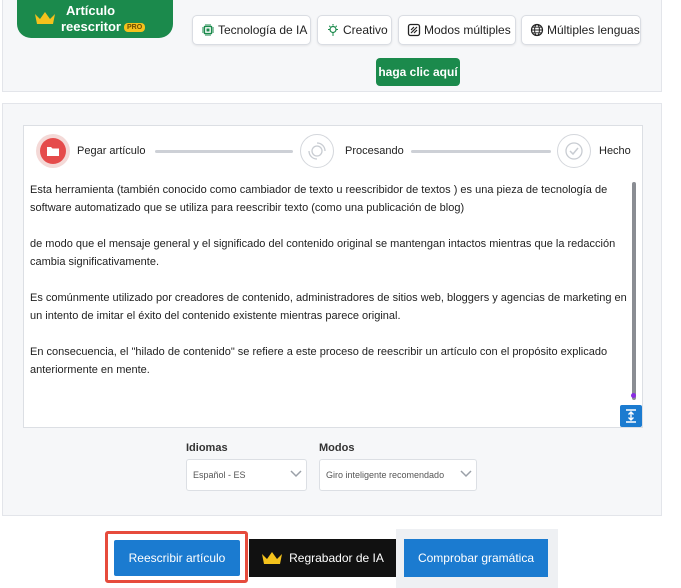 The width and height of the screenshot is (681, 588). I want to click on progress-steps: Pegar artículo Procesando Hecho, so click(333, 152).